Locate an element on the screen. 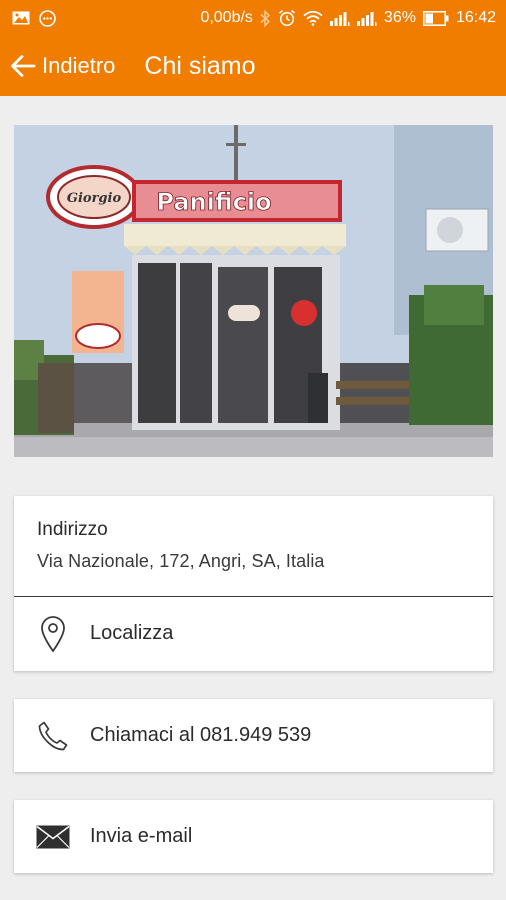  battery-icon is located at coordinates (435, 18).